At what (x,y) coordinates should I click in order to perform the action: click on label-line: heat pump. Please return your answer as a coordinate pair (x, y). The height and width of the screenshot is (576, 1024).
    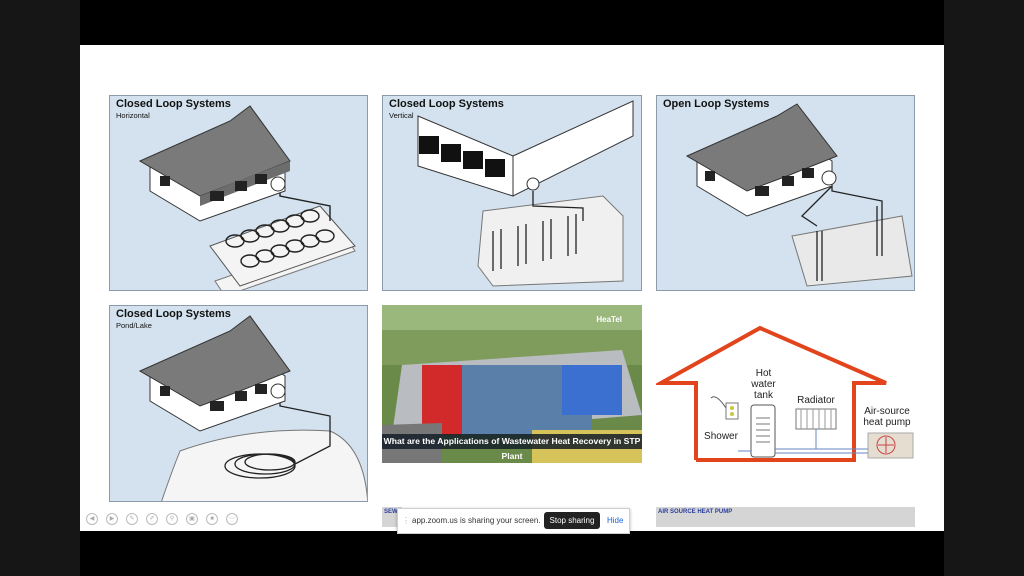
    Looking at the image, I should click on (887, 422).